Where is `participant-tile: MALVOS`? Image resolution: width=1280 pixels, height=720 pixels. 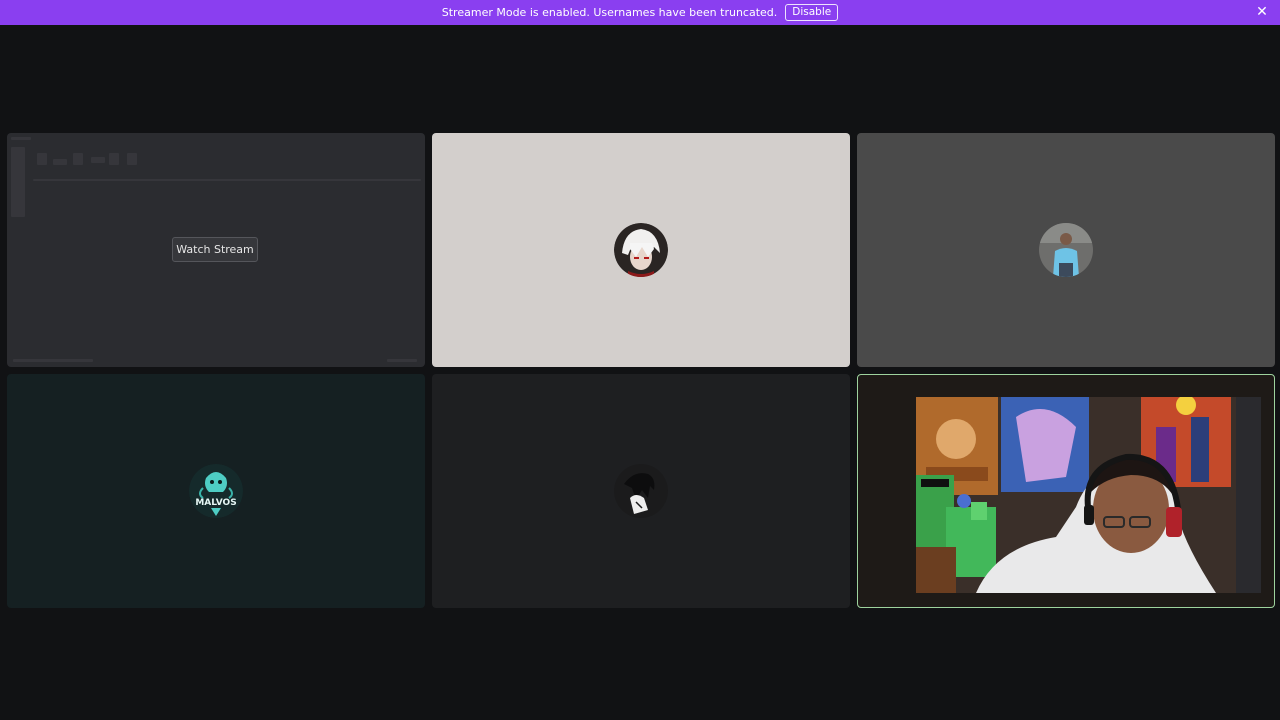
participant-tile: MALVOS is located at coordinates (216, 491).